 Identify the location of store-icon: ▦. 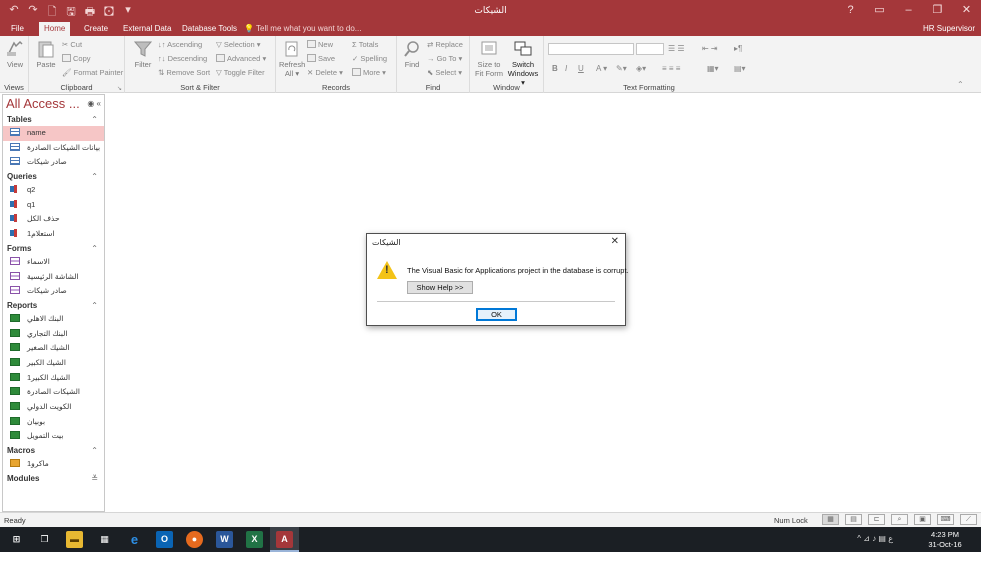
(104, 539).